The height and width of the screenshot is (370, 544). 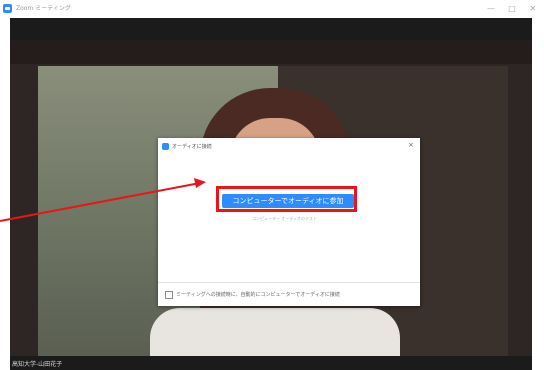 What do you see at coordinates (286, 199) in the screenshot?
I see `highlight-box` at bounding box center [286, 199].